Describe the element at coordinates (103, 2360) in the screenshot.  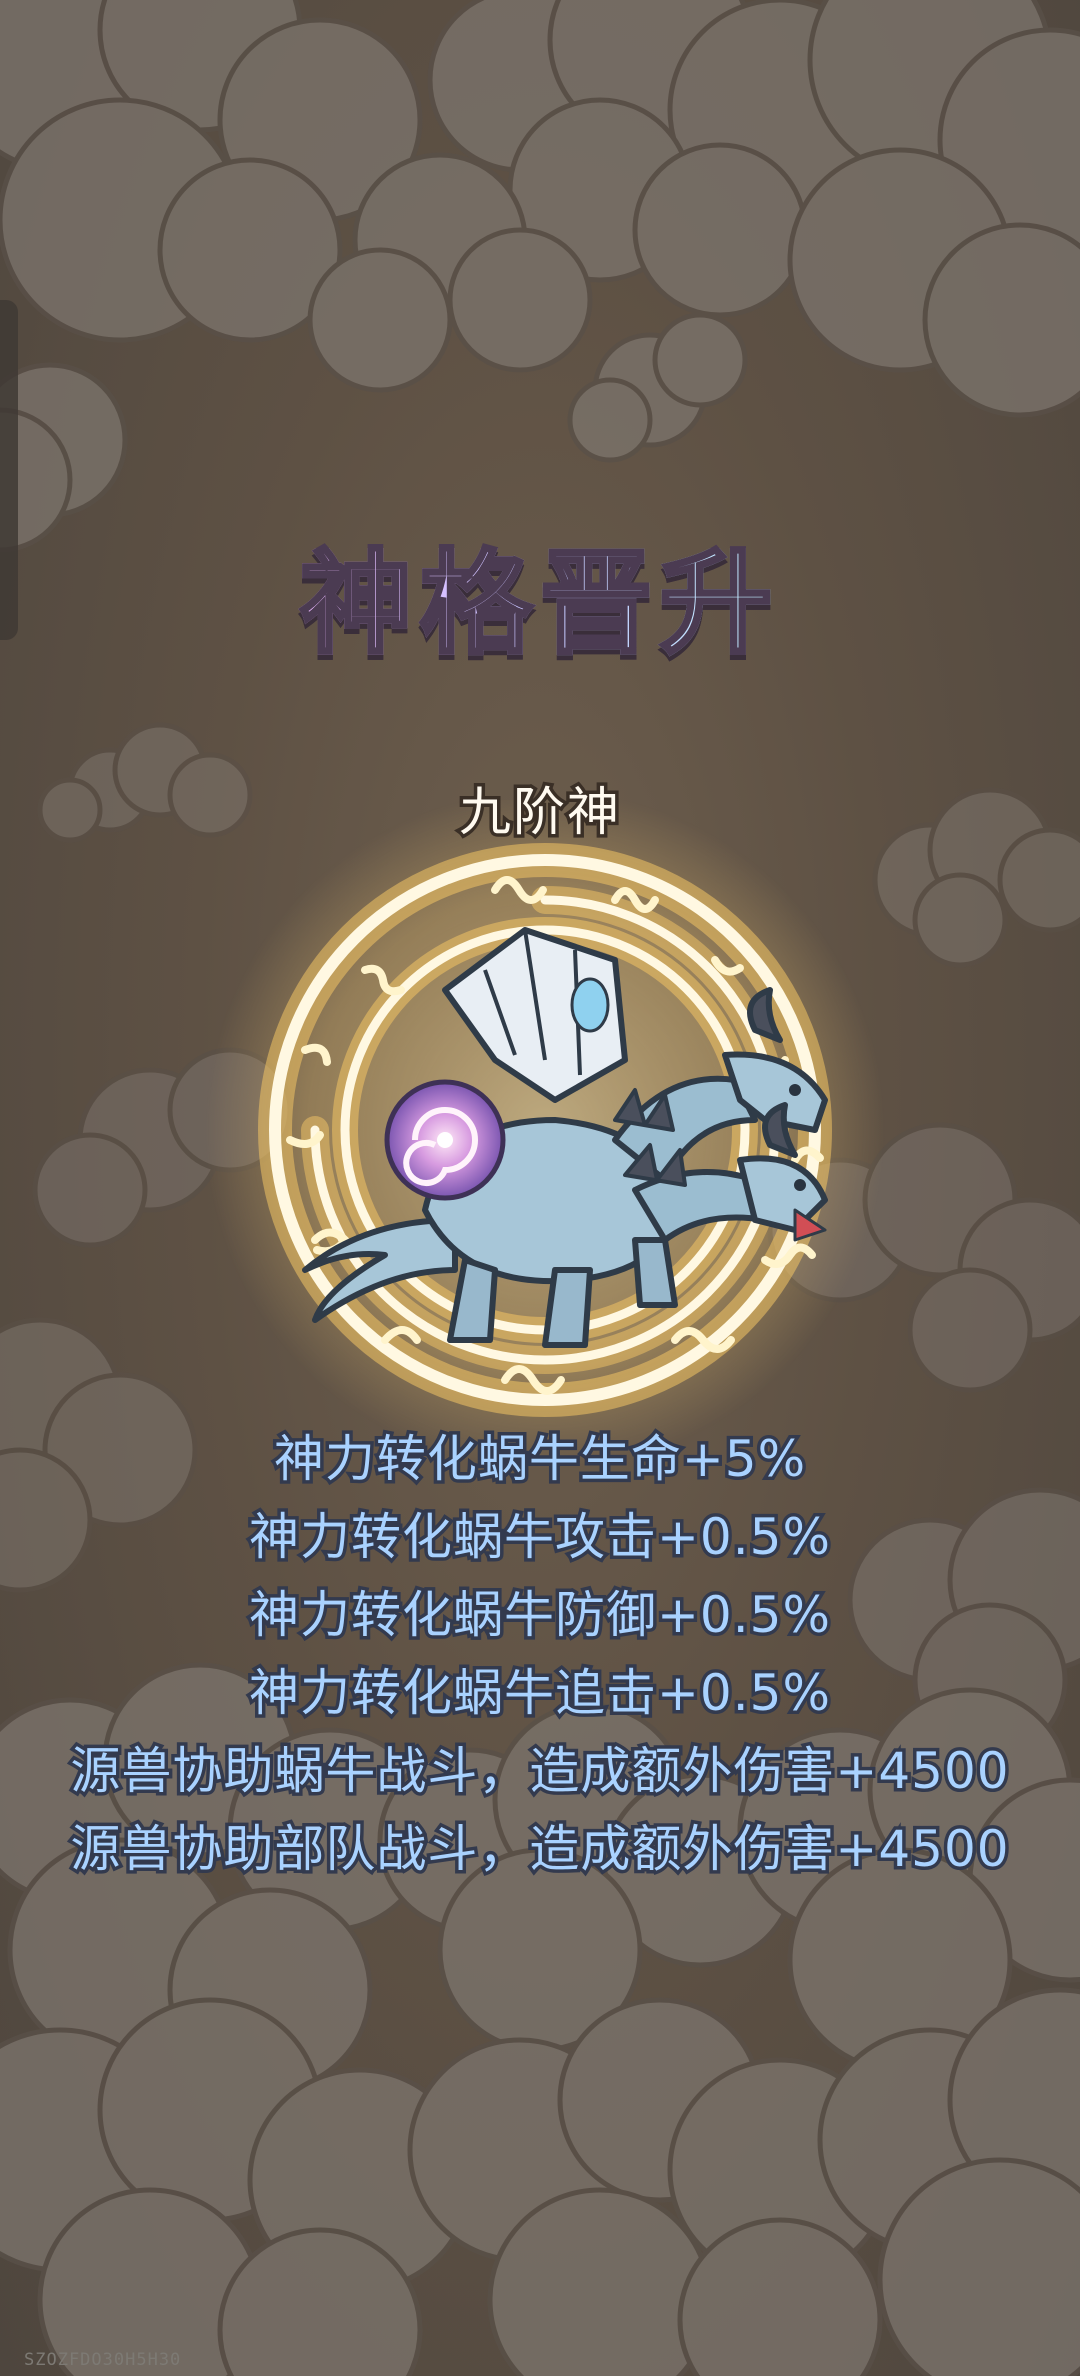
I see `watermark-code: SZOZFDO30H5H30` at that location.